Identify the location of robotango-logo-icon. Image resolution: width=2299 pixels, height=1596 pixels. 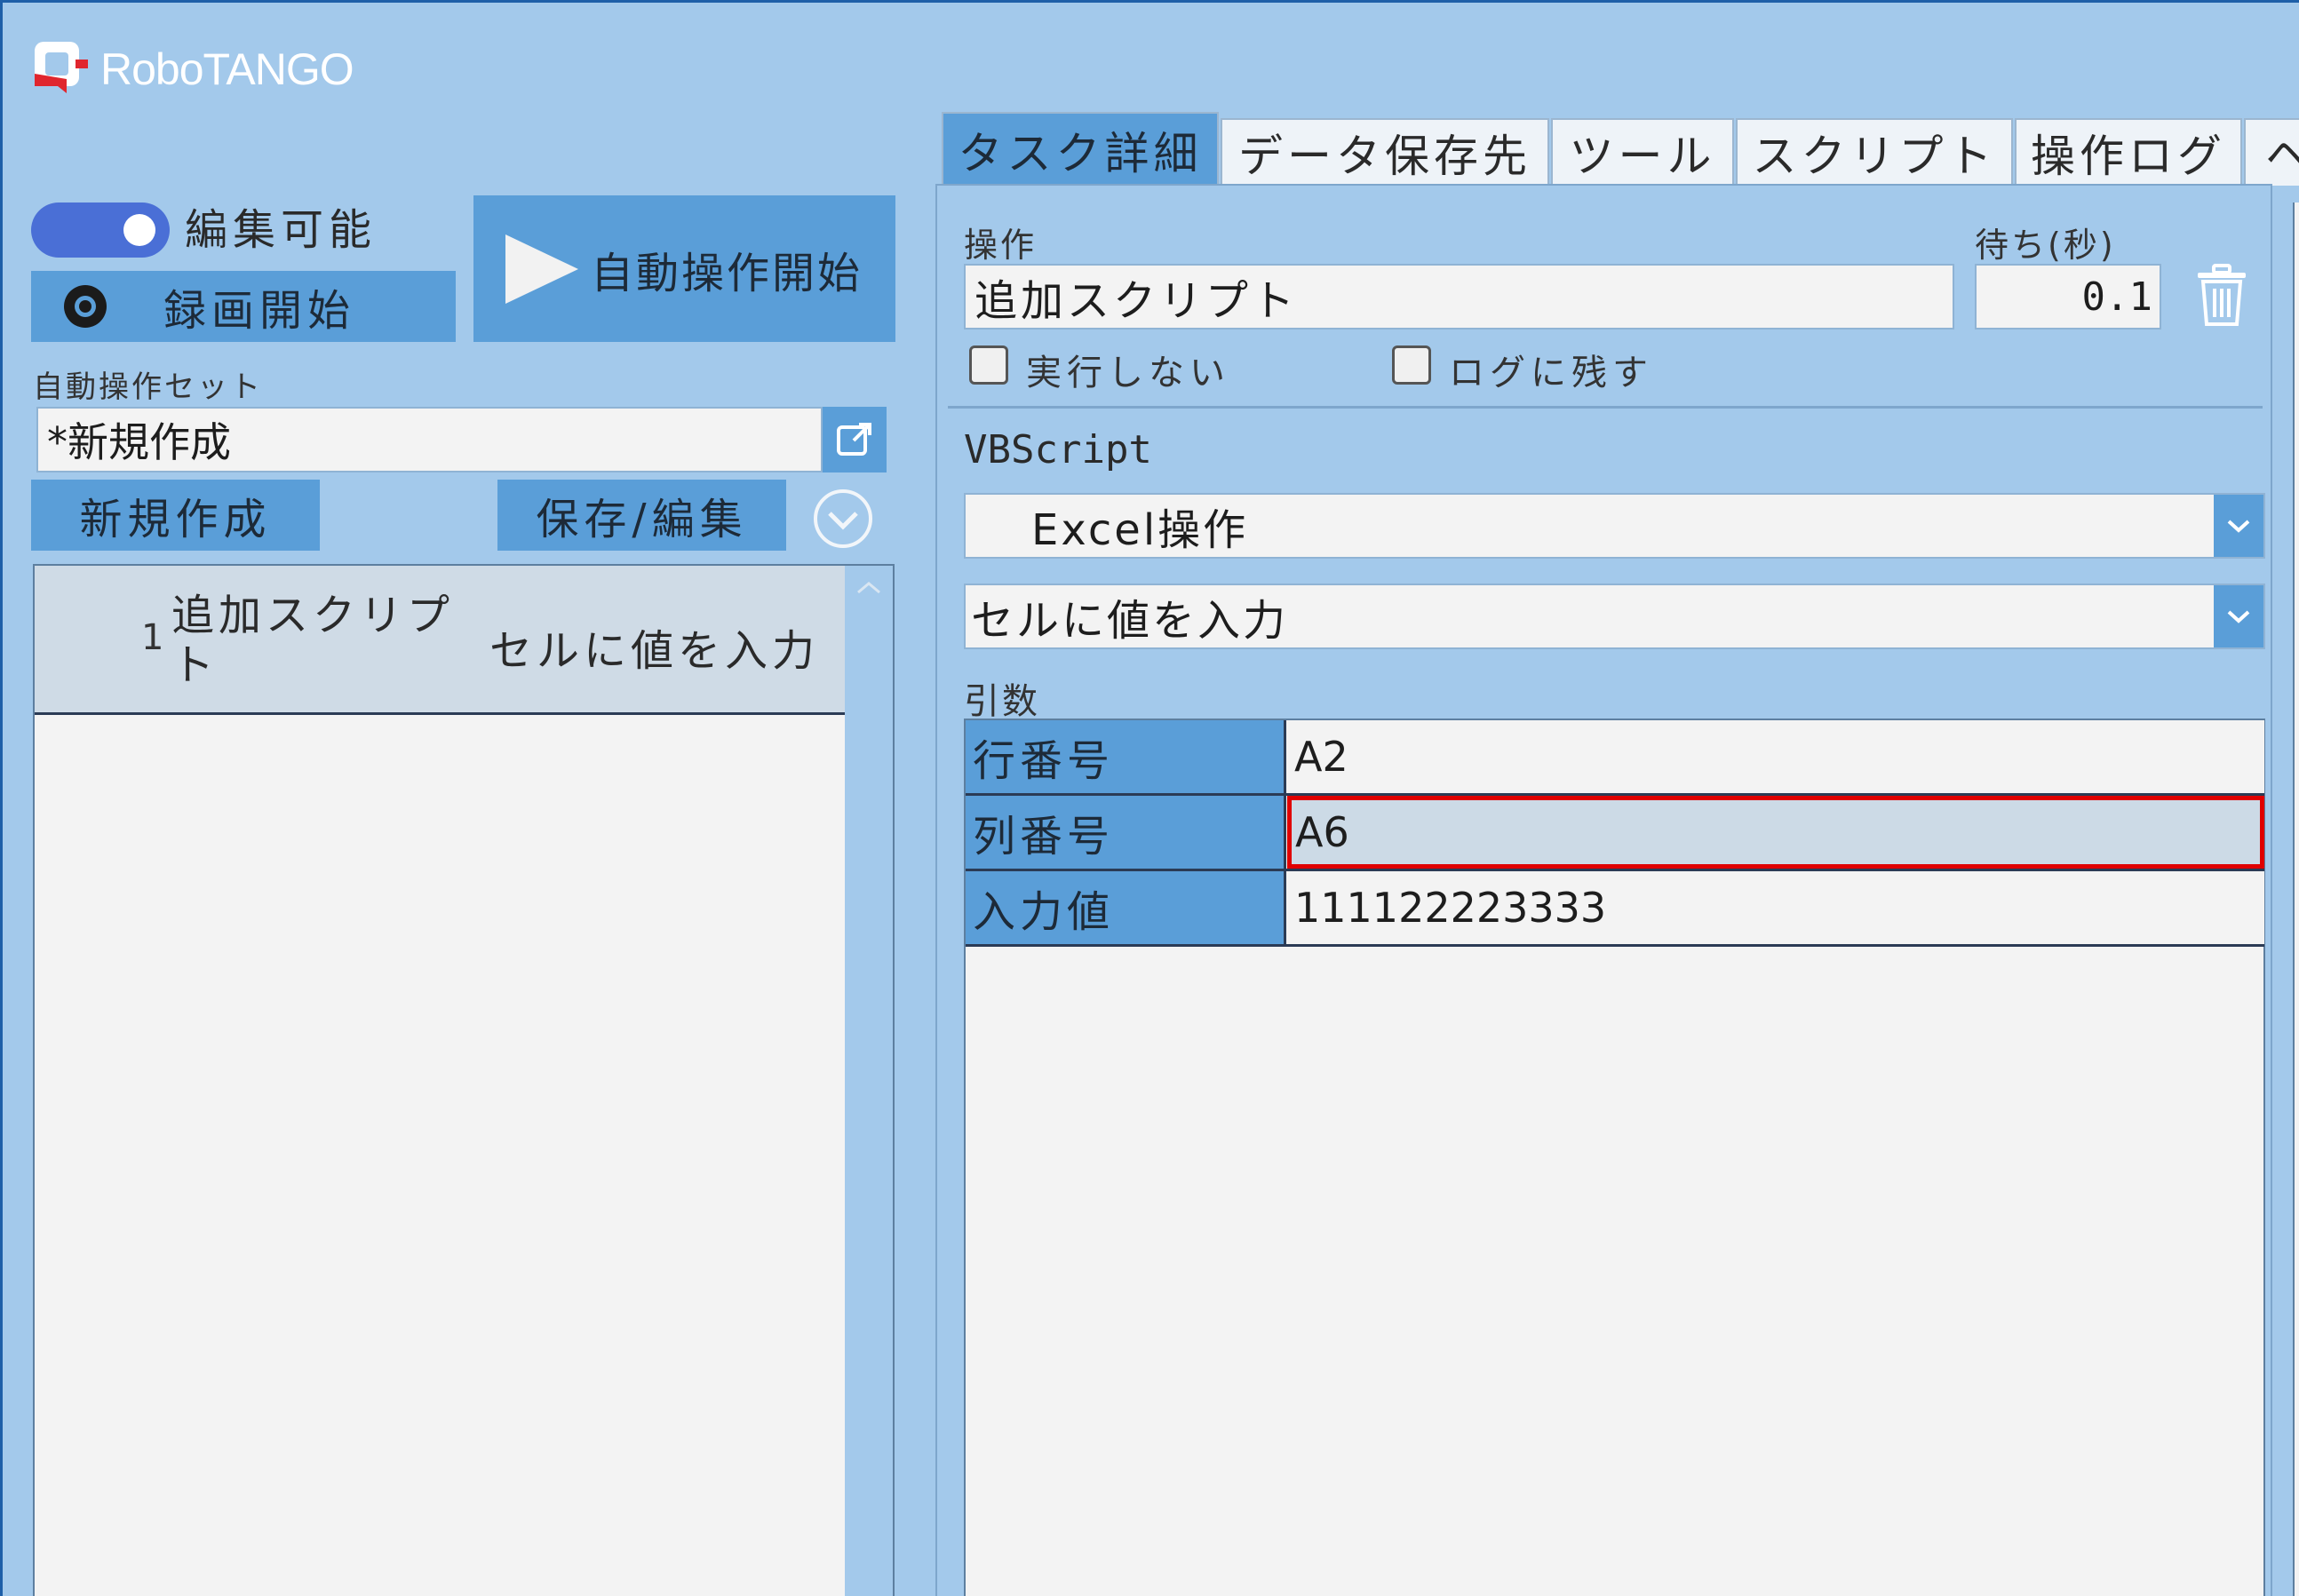
(62, 67).